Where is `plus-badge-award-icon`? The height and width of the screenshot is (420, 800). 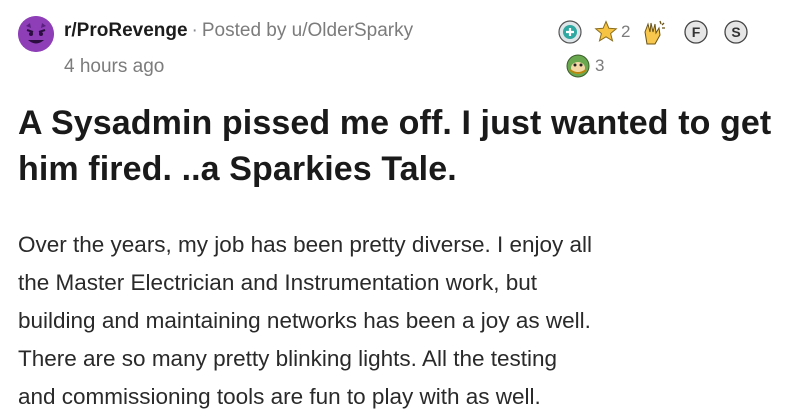
plus-badge-award-icon is located at coordinates (570, 32).